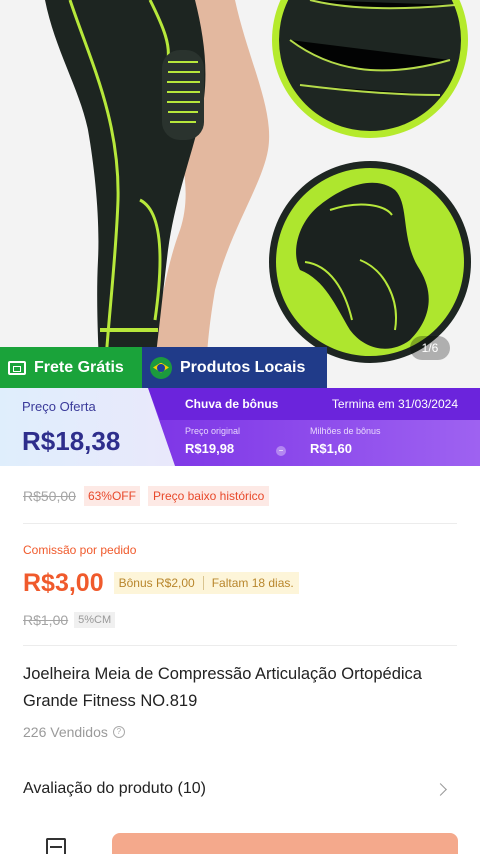 Image resolution: width=480 pixels, height=854 pixels. I want to click on info-icon: ?, so click(118, 732).